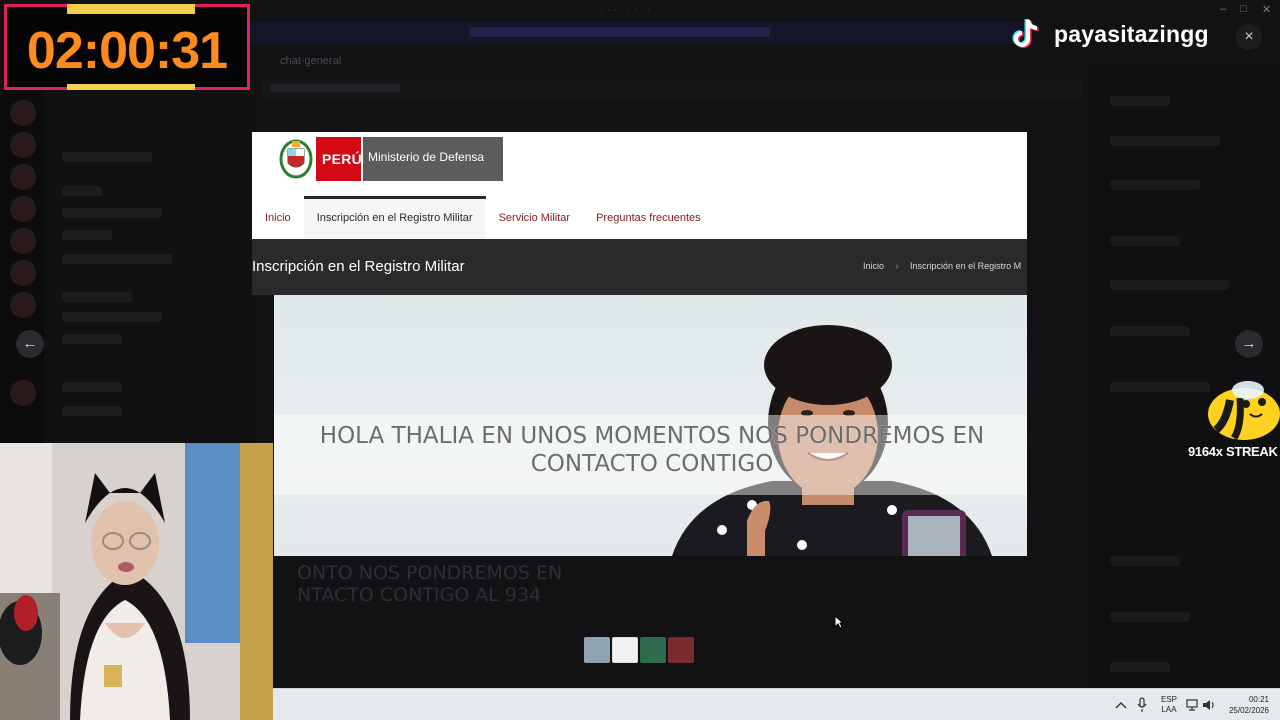 Image resolution: width=1280 pixels, height=720 pixels. Describe the element at coordinates (1258, 699) in the screenshot. I see `clock-time: 00:21` at that location.